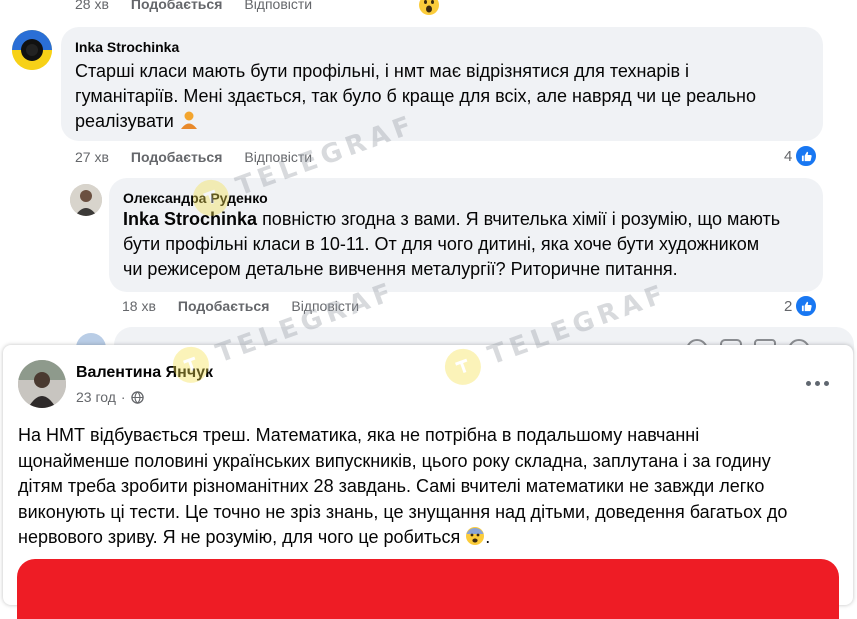 Image resolution: width=857 pixels, height=619 pixels. What do you see at coordinates (127, 47) in the screenshot?
I see `comment-author: Inka Strochinka` at bounding box center [127, 47].